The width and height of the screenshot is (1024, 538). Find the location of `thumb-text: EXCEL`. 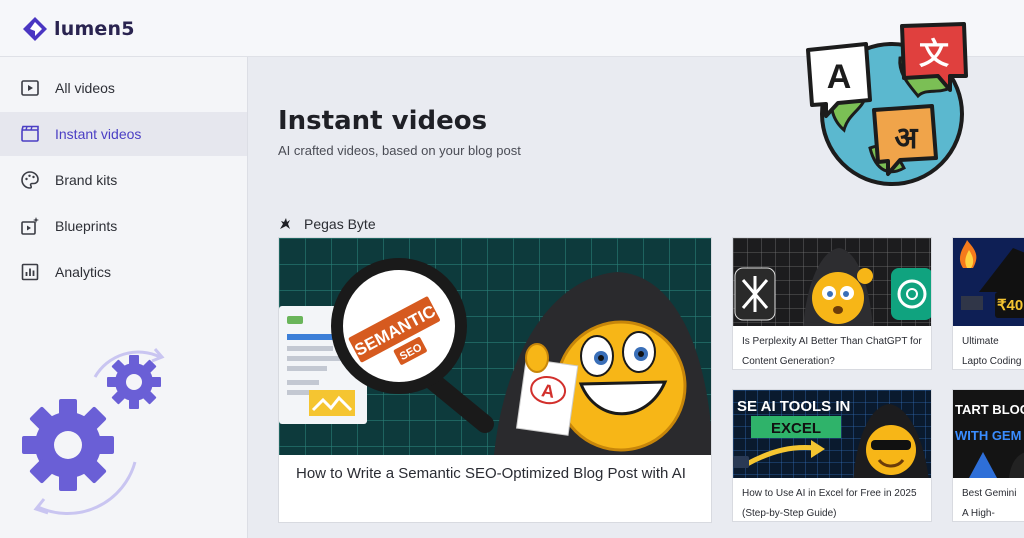

thumb-text: EXCEL is located at coordinates (796, 428).